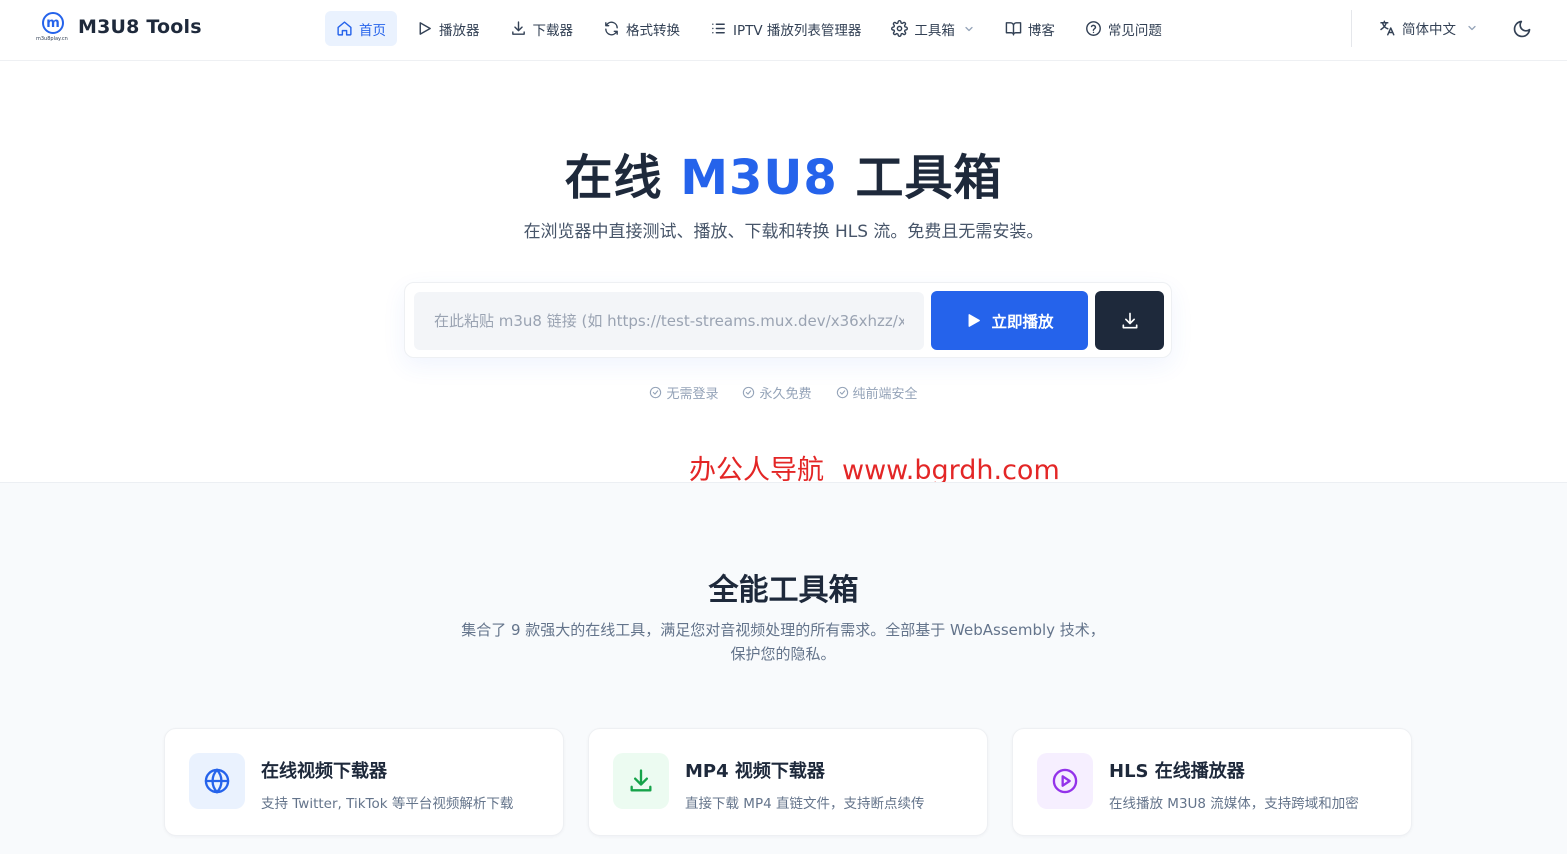 Image resolution: width=1567 pixels, height=854 pixels. I want to click on nav-item-home: 首页, so click(361, 28).